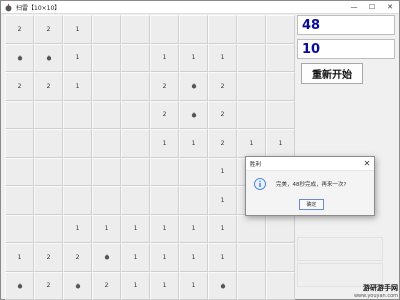 Image resolution: width=400 pixels, height=300 pixels. What do you see at coordinates (311, 204) in the screenshot?
I see `ok-button: 确定` at bounding box center [311, 204].